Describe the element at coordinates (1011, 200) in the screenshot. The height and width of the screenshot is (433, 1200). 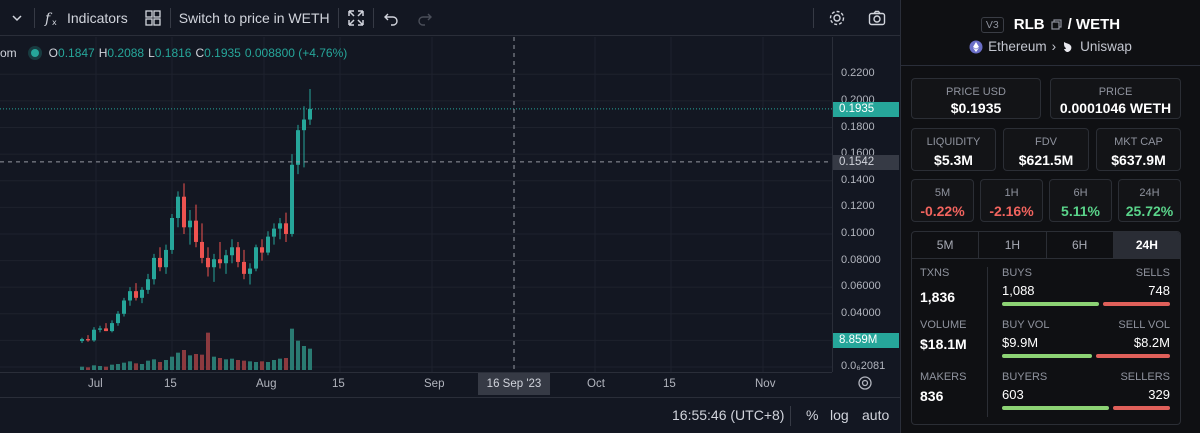
I see `change-1h-card: 1H -2.16%` at that location.